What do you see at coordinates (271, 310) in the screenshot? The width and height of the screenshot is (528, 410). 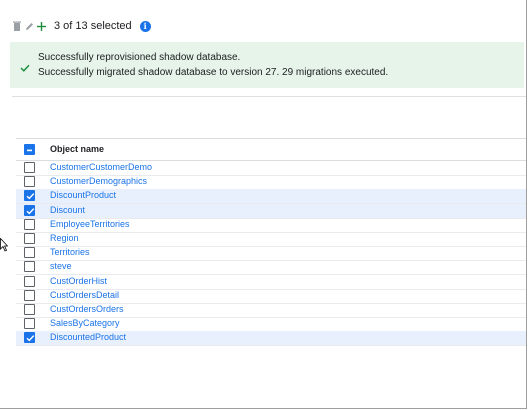 I see `table-row: CustOrdersOrders` at bounding box center [271, 310].